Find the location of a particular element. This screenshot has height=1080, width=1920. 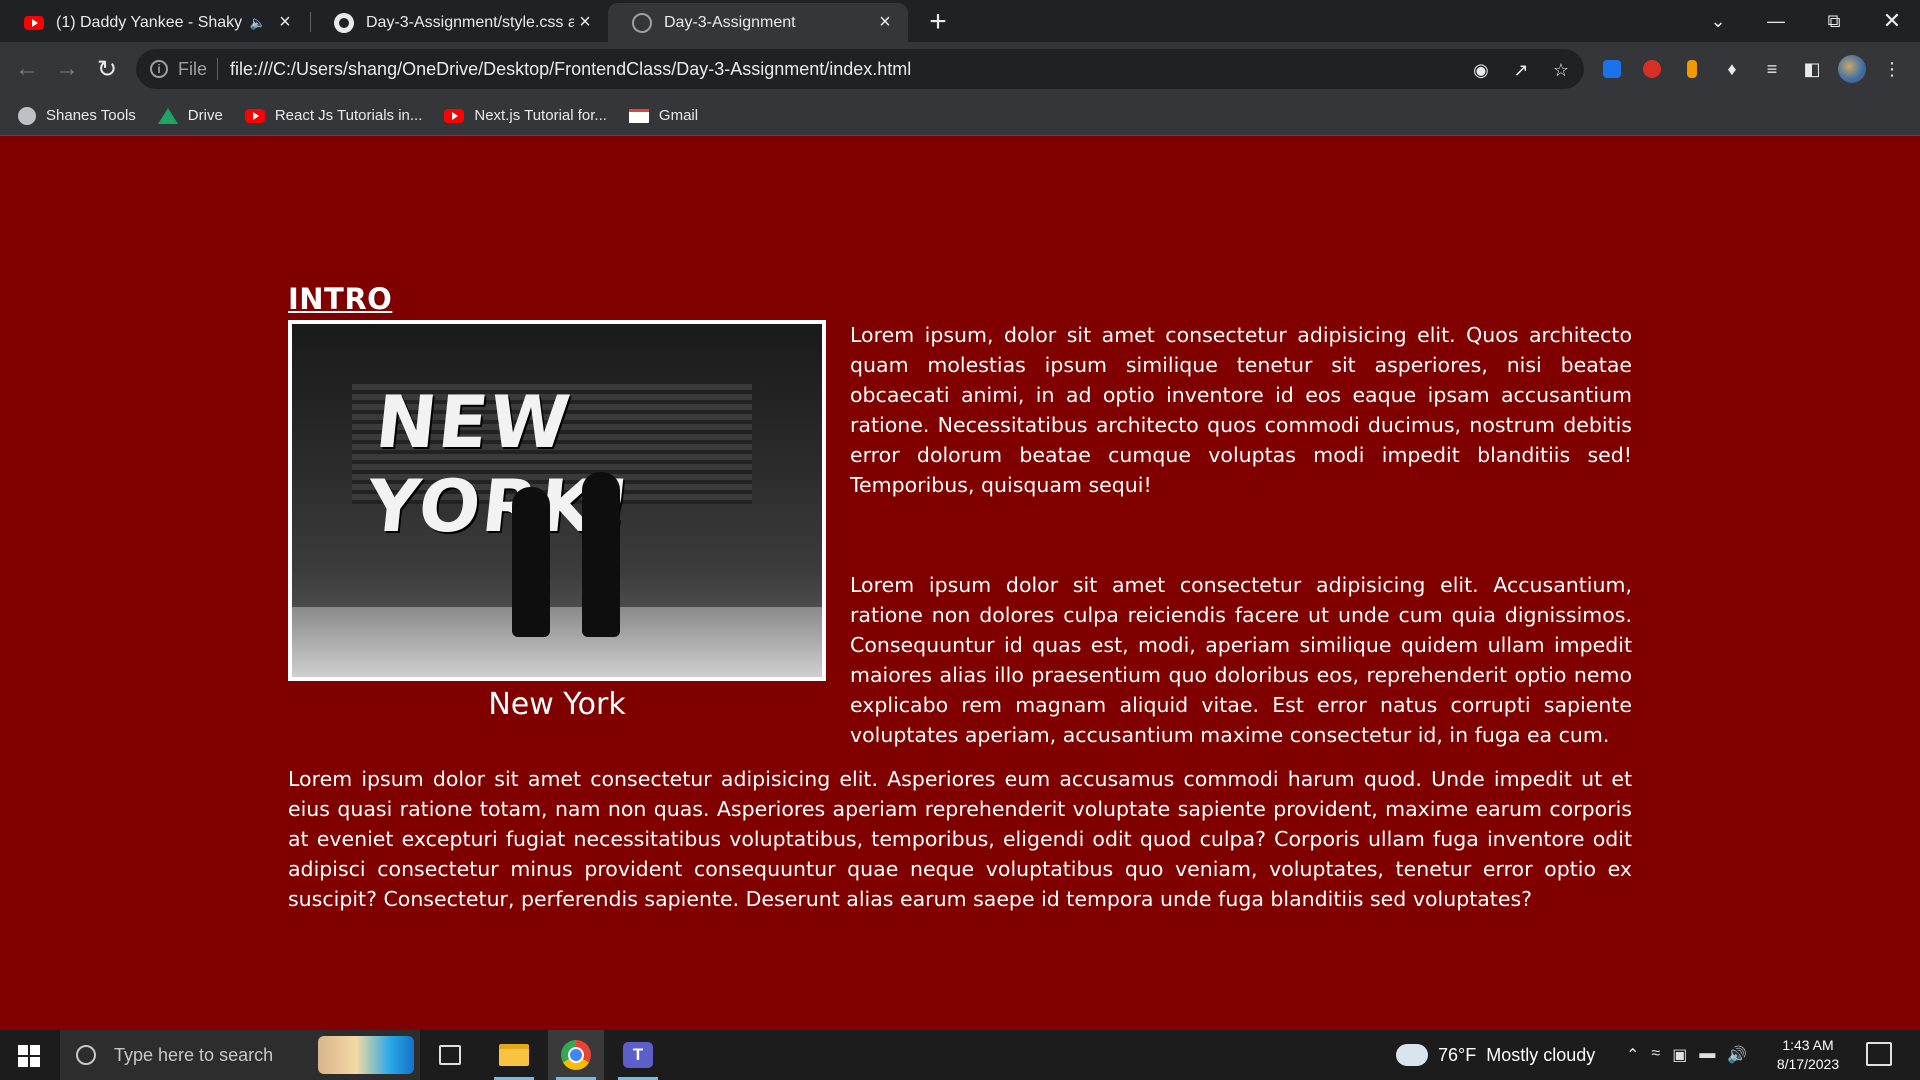

media-icon: ≡ is located at coordinates (1772, 69).